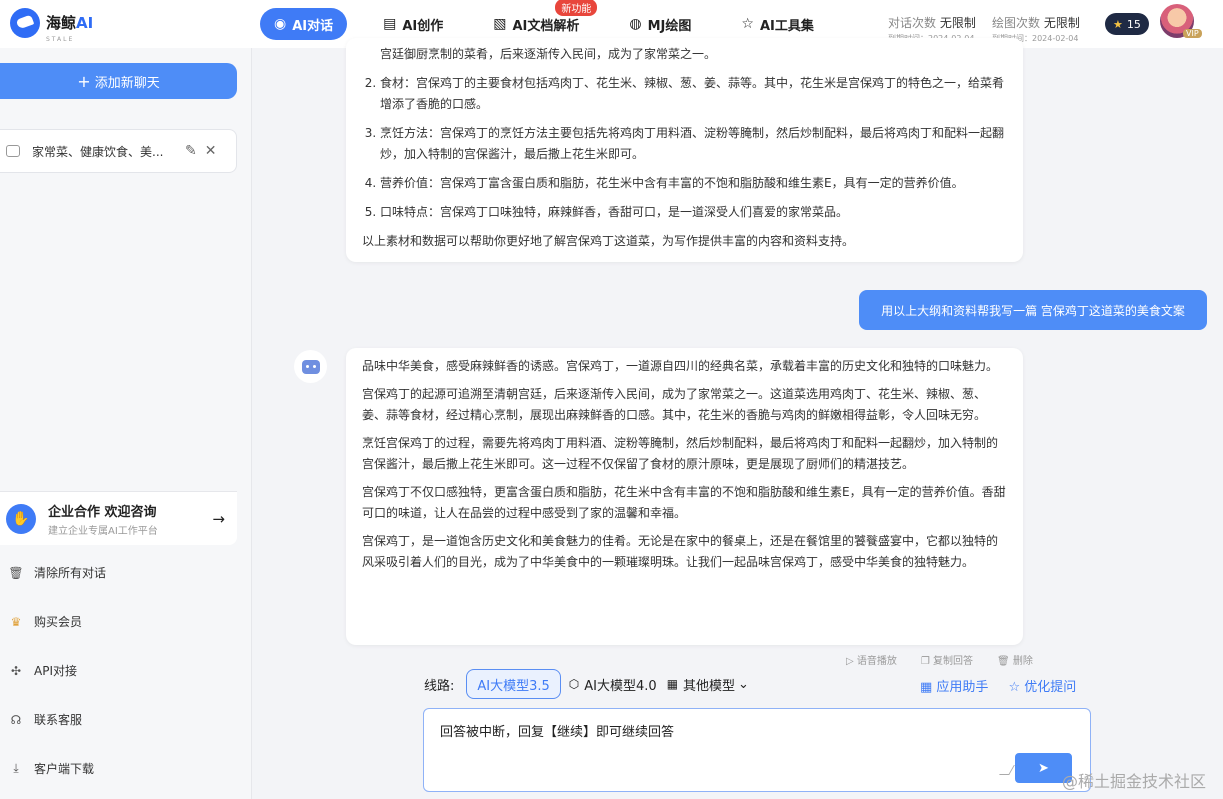 This screenshot has height=799, width=1223. What do you see at coordinates (304, 24) in the screenshot?
I see `nav-ai-chat: ◉ AI对话` at bounding box center [304, 24].